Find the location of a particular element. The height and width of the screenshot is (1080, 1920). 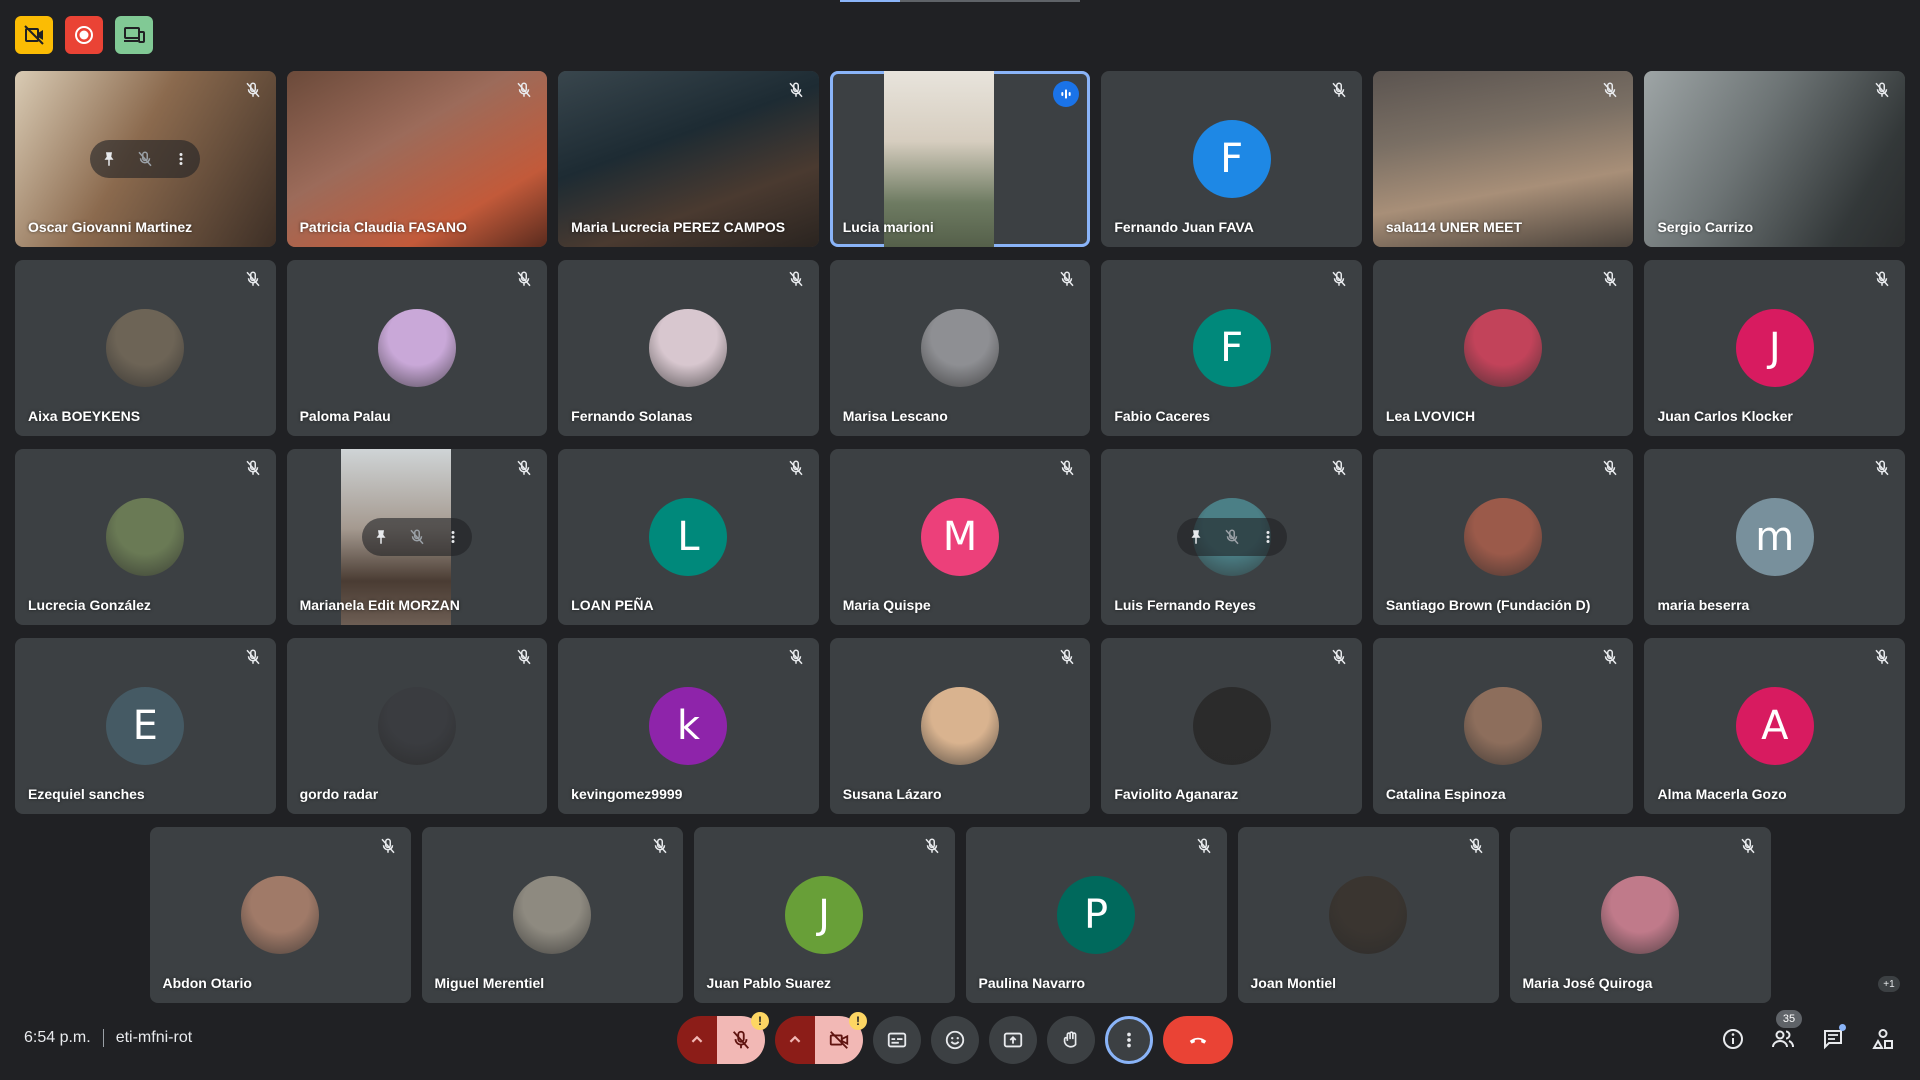

participant-tile: Lucrecia González is located at coordinates (145, 537).